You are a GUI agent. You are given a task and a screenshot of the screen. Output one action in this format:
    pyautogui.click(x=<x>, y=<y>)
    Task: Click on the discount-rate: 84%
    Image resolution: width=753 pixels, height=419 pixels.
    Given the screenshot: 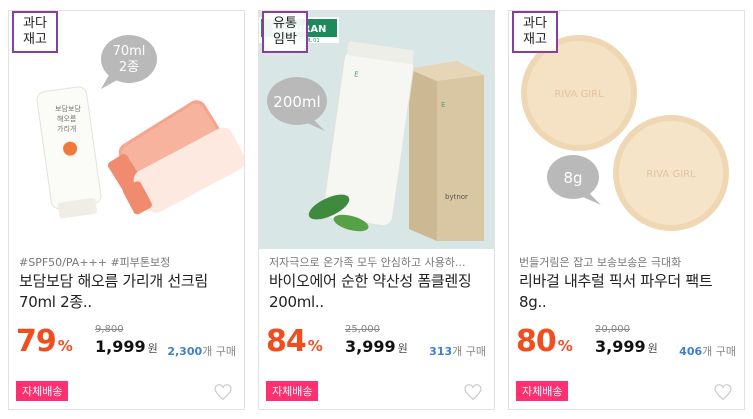 What is the action you would take?
    pyautogui.click(x=294, y=341)
    